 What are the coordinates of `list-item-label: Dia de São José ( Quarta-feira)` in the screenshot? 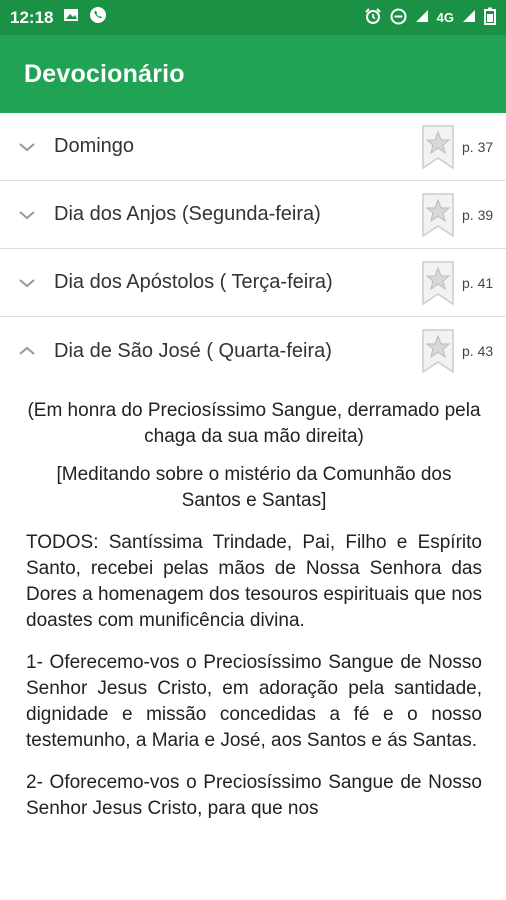 It's located at (193, 350).